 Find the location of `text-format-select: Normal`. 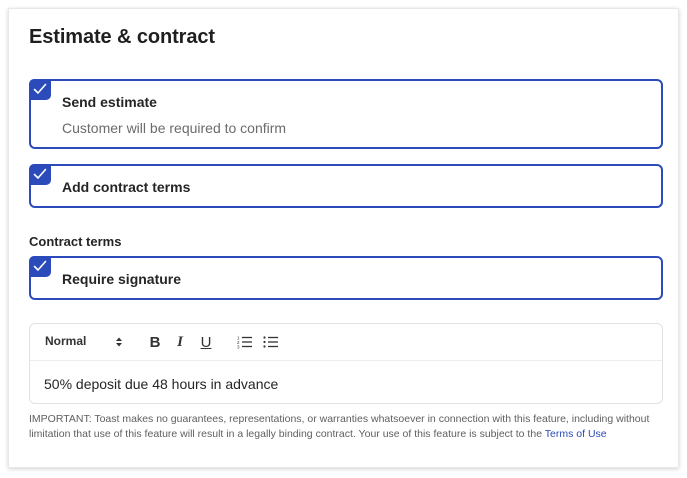

text-format-select: Normal is located at coordinates (85, 343).